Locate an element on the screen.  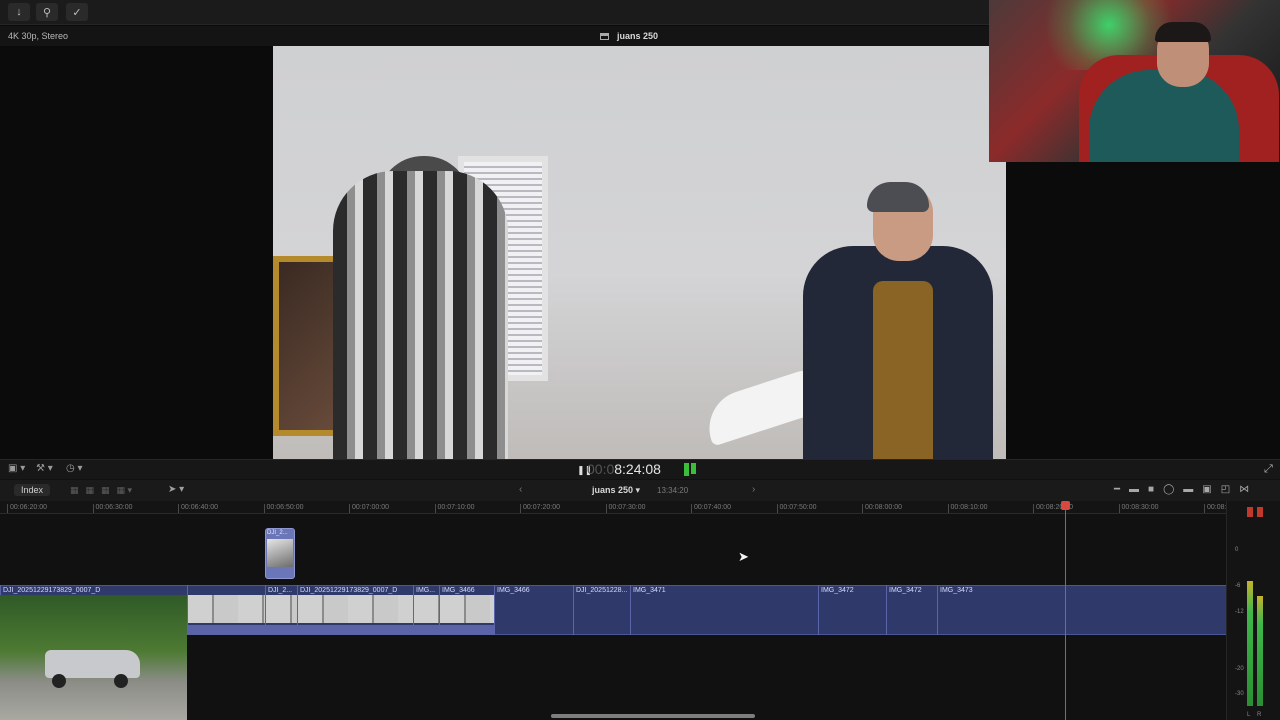
clip-name: IMG_3472 is located at coordinates (837, 590).